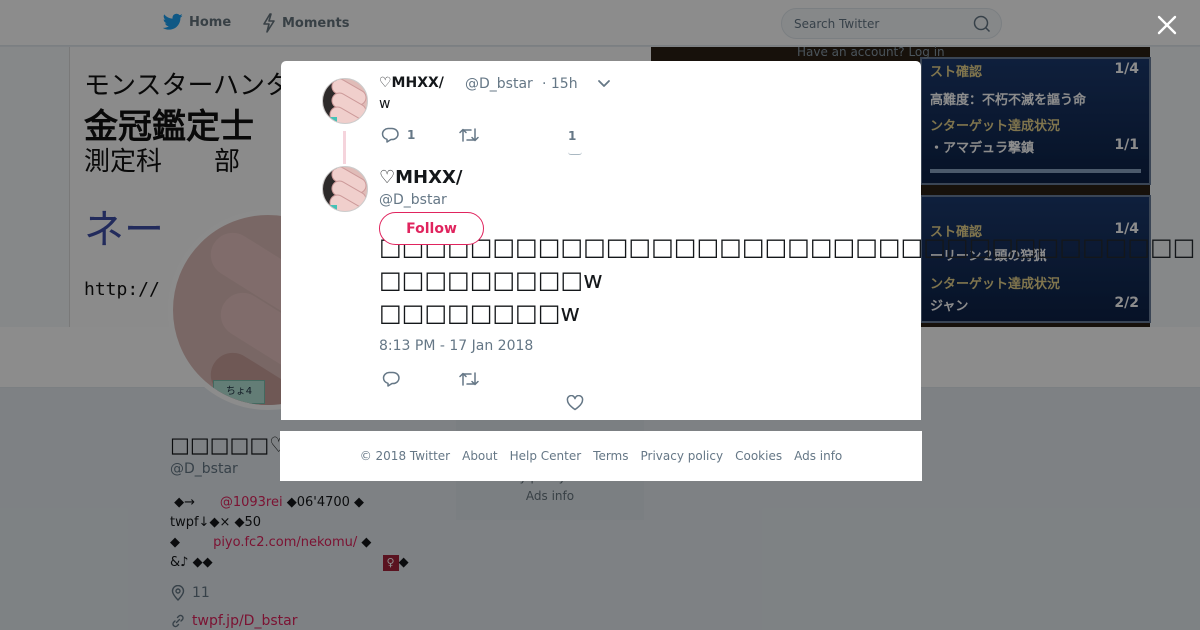  I want to click on reply-count: 1, so click(411, 135).